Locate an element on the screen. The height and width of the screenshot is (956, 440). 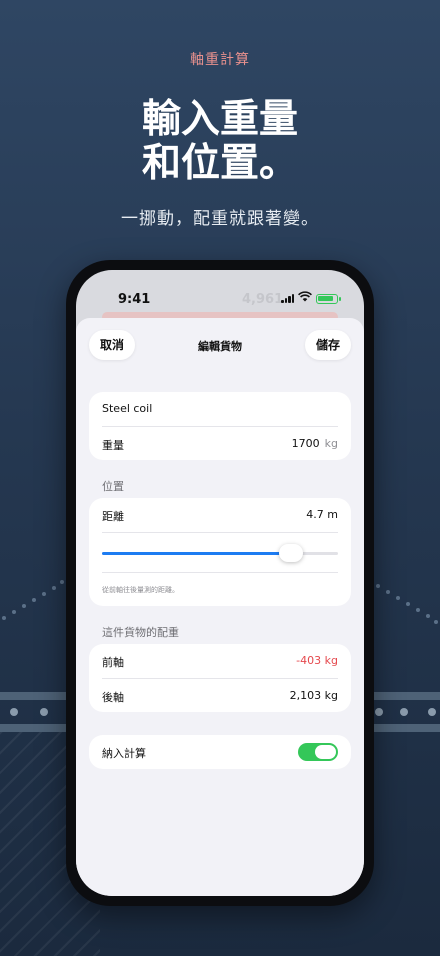
position-card: 距離 4.7 m 從前軸往後量測的距離。 is located at coordinates (220, 552).